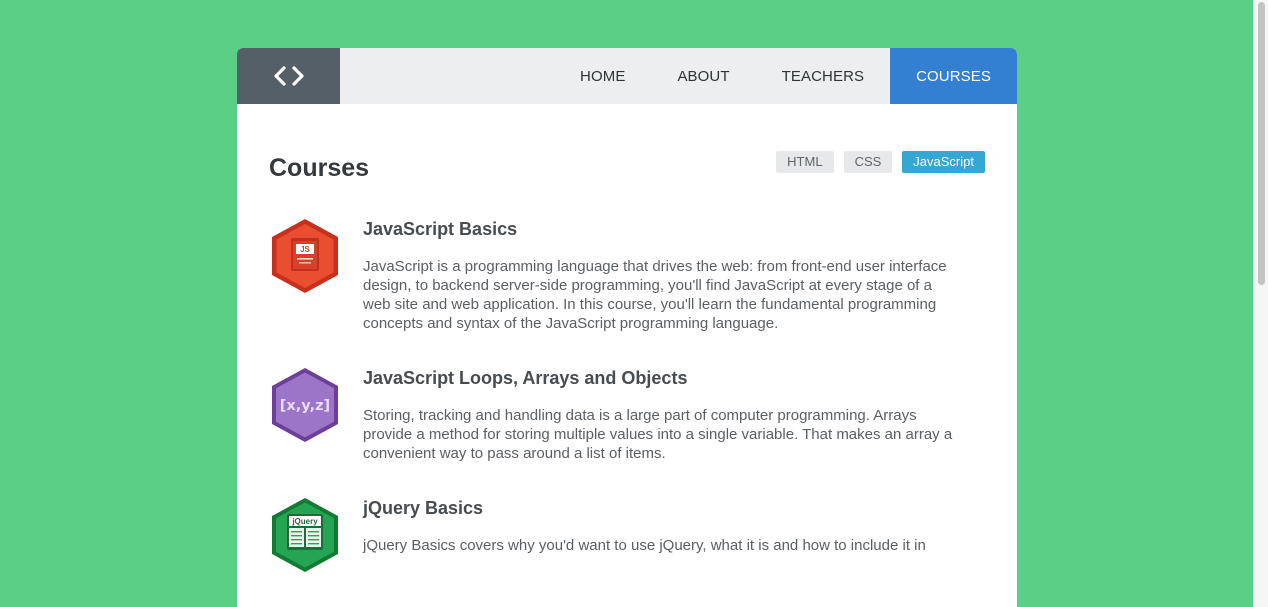 Image resolution: width=1268 pixels, height=607 pixels. I want to click on filter-html: HTML, so click(805, 162).